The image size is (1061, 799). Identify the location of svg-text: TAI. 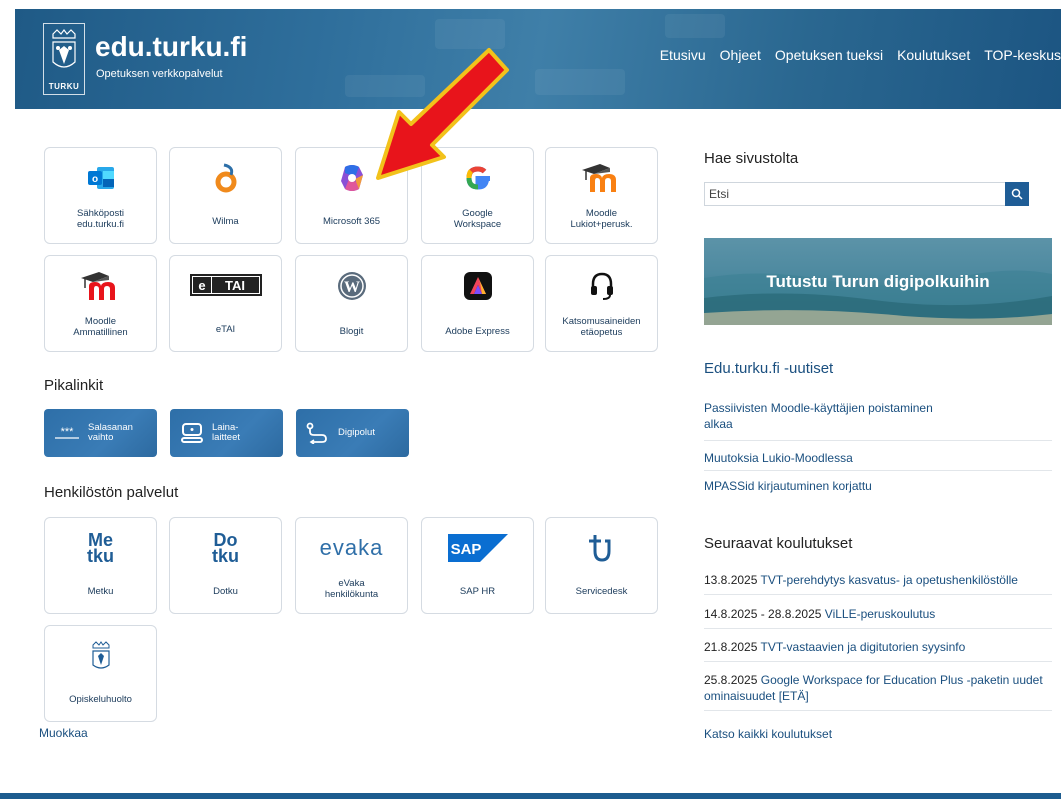
(235, 285).